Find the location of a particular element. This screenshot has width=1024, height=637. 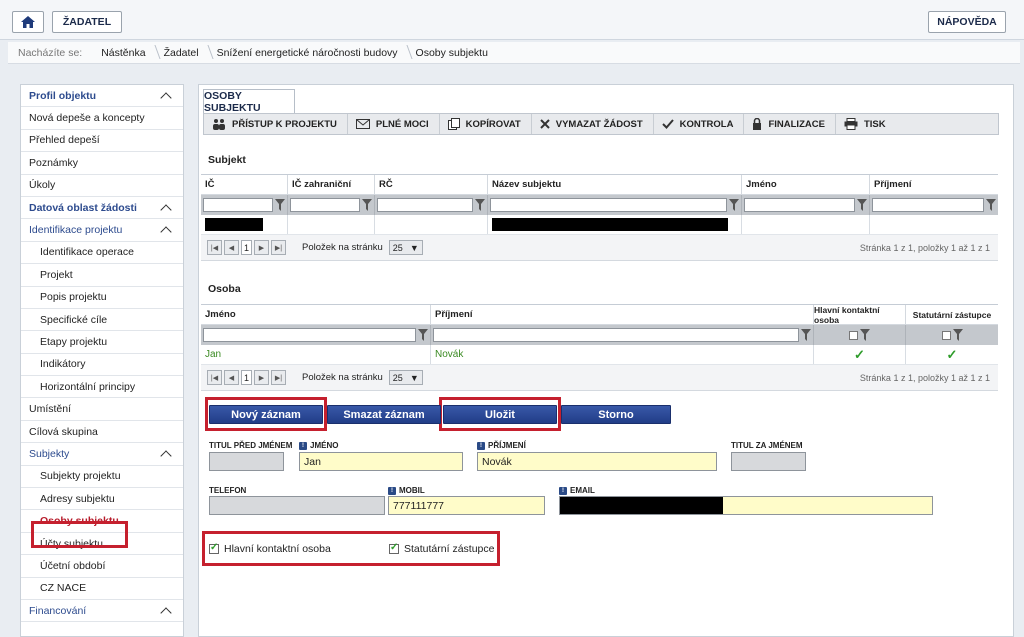

sidebar-item-adresy-subjektu: Adresy subjektu is located at coordinates (102, 499).